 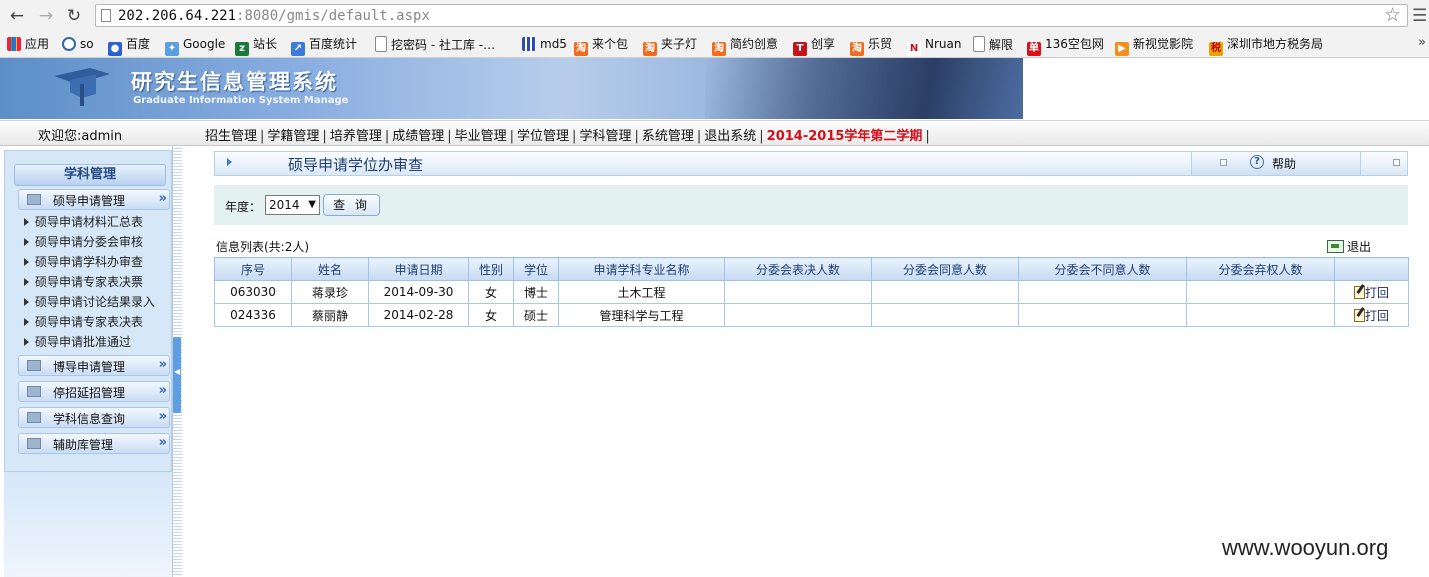 What do you see at coordinates (129, 46) in the screenshot?
I see `bookmark-item: ● 百度` at bounding box center [129, 46].